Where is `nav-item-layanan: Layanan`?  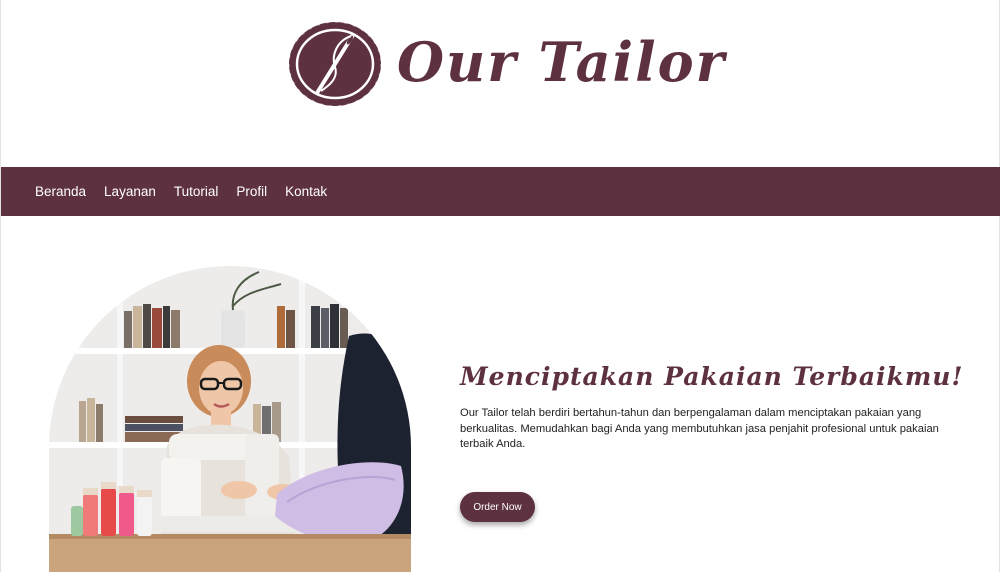
nav-item-layanan: Layanan is located at coordinates (130, 191).